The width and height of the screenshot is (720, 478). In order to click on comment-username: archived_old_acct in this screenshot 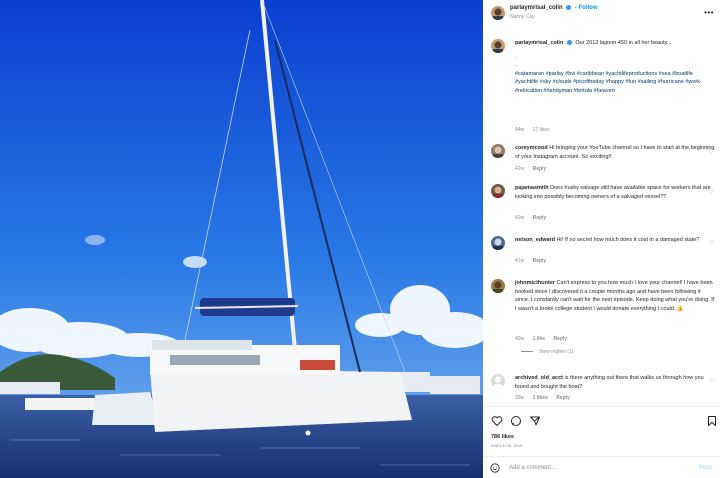, I will do `click(539, 378)`.